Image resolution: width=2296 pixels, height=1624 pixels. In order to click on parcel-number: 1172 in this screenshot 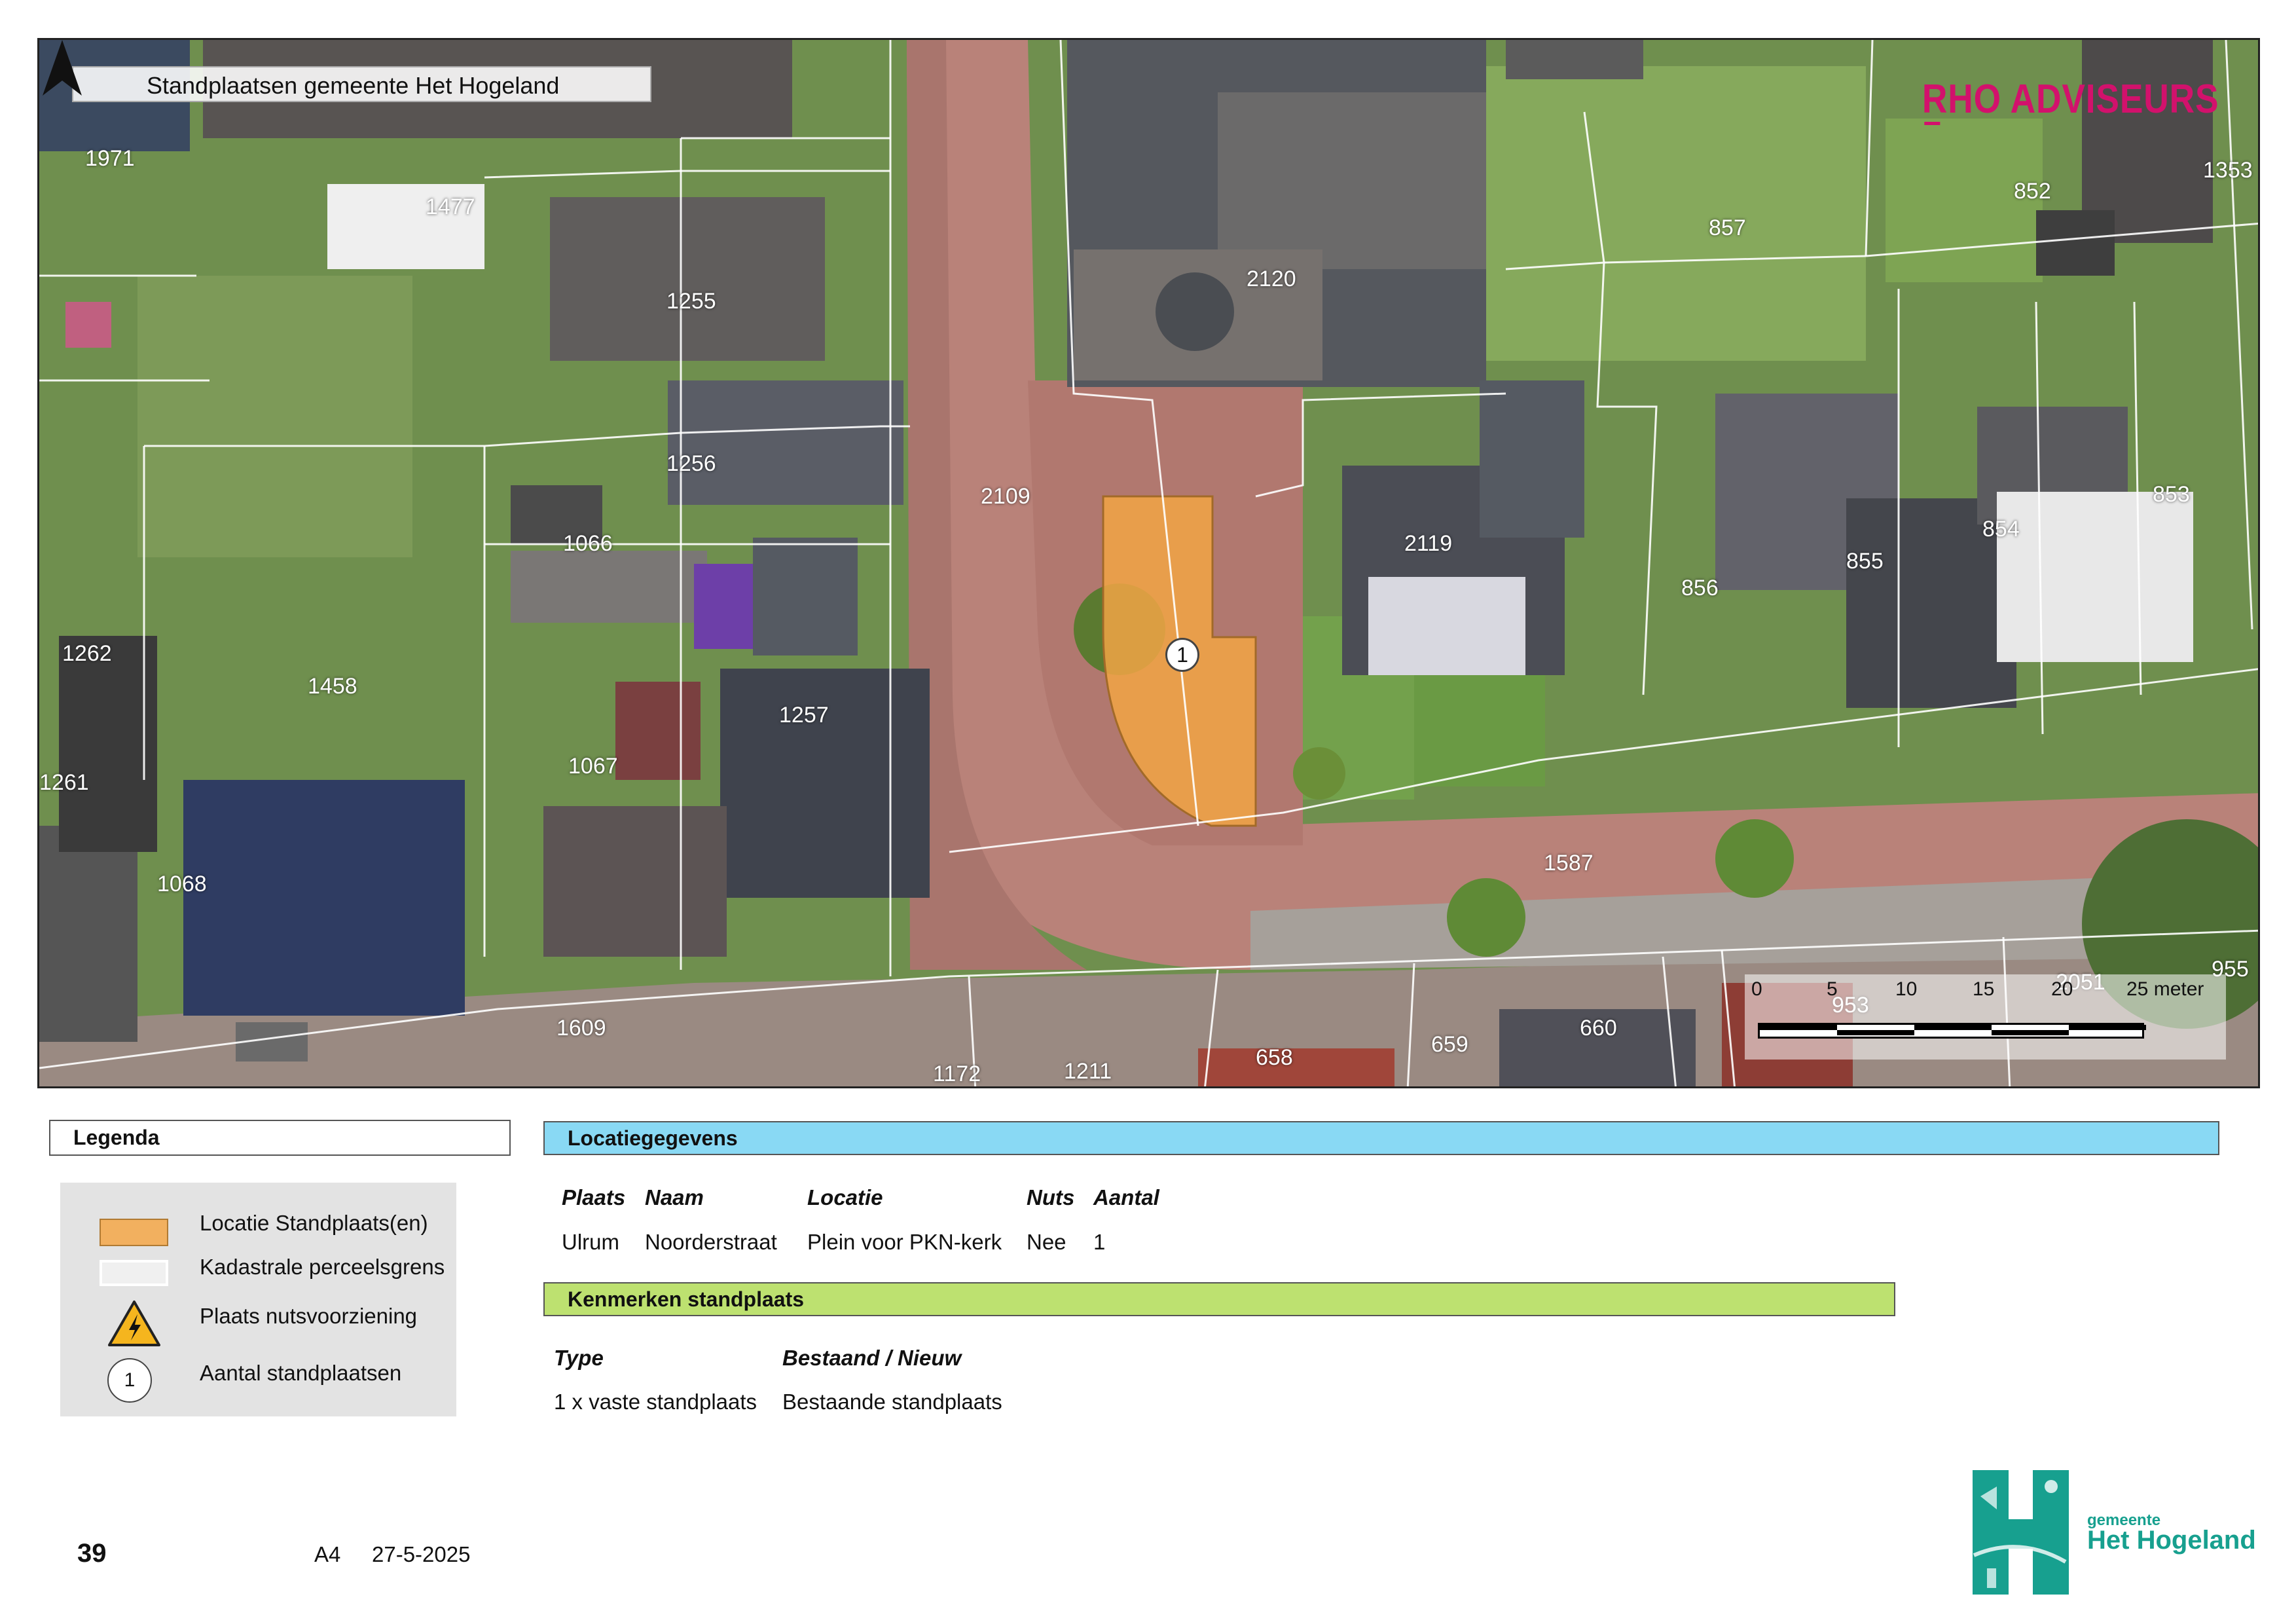, I will do `click(957, 1073)`.